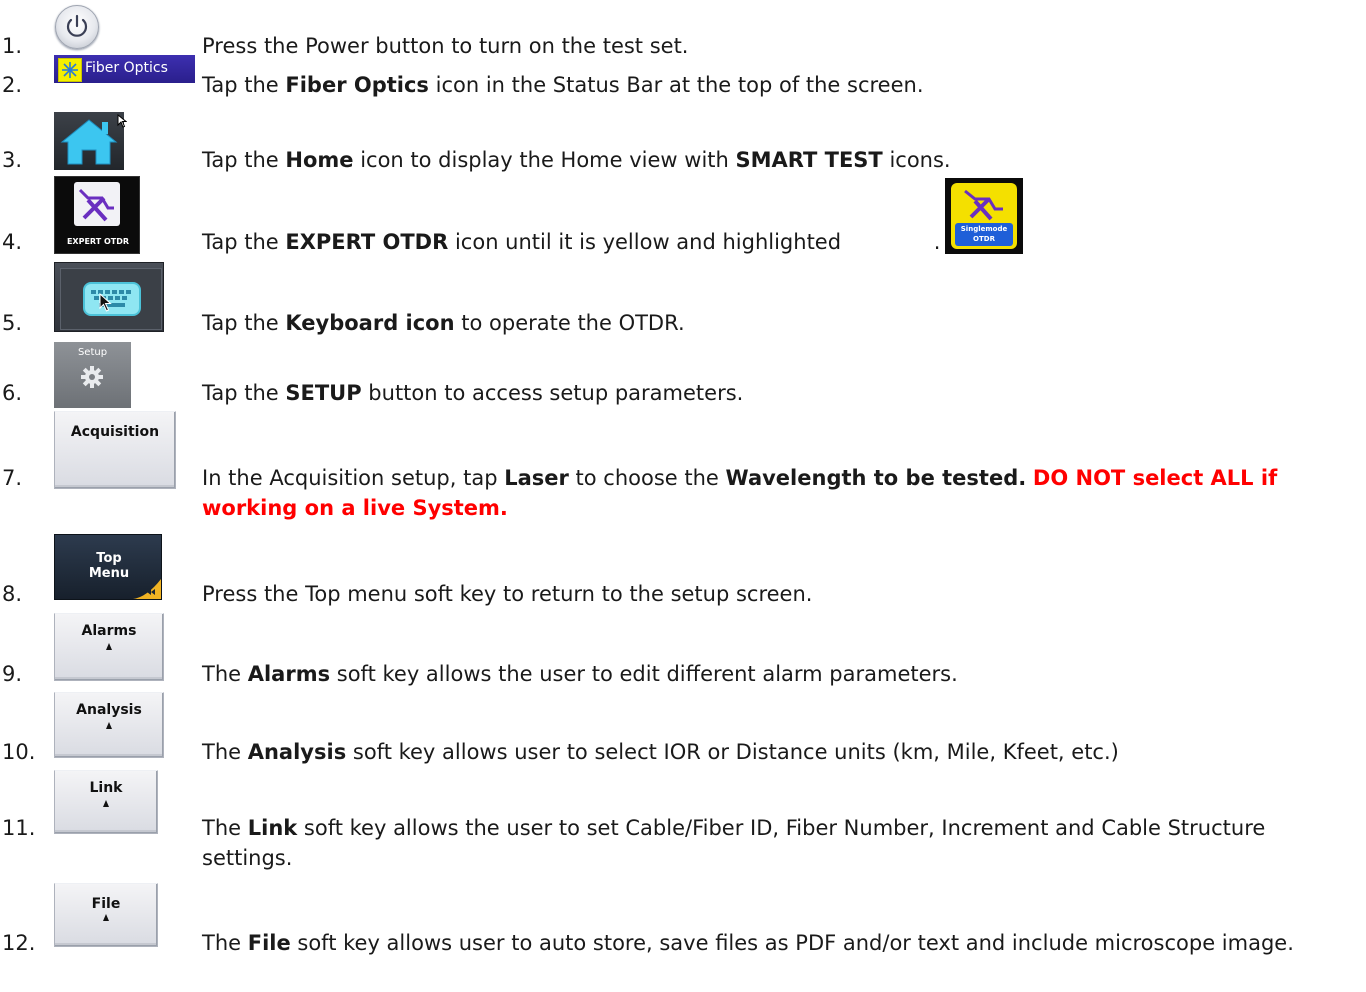 Image resolution: width=1366 pixels, height=992 pixels. What do you see at coordinates (272, 828) in the screenshot?
I see `emphasis-text: Link` at bounding box center [272, 828].